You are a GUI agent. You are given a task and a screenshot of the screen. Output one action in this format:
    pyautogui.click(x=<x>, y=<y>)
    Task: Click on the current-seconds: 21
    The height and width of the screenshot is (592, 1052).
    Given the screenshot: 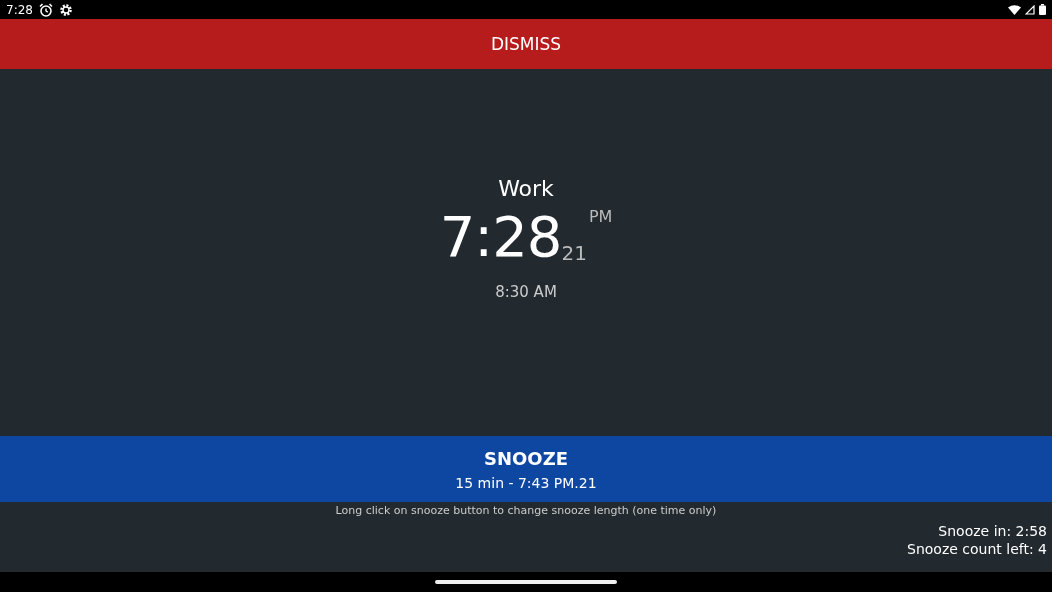 What is the action you would take?
    pyautogui.click(x=574, y=253)
    